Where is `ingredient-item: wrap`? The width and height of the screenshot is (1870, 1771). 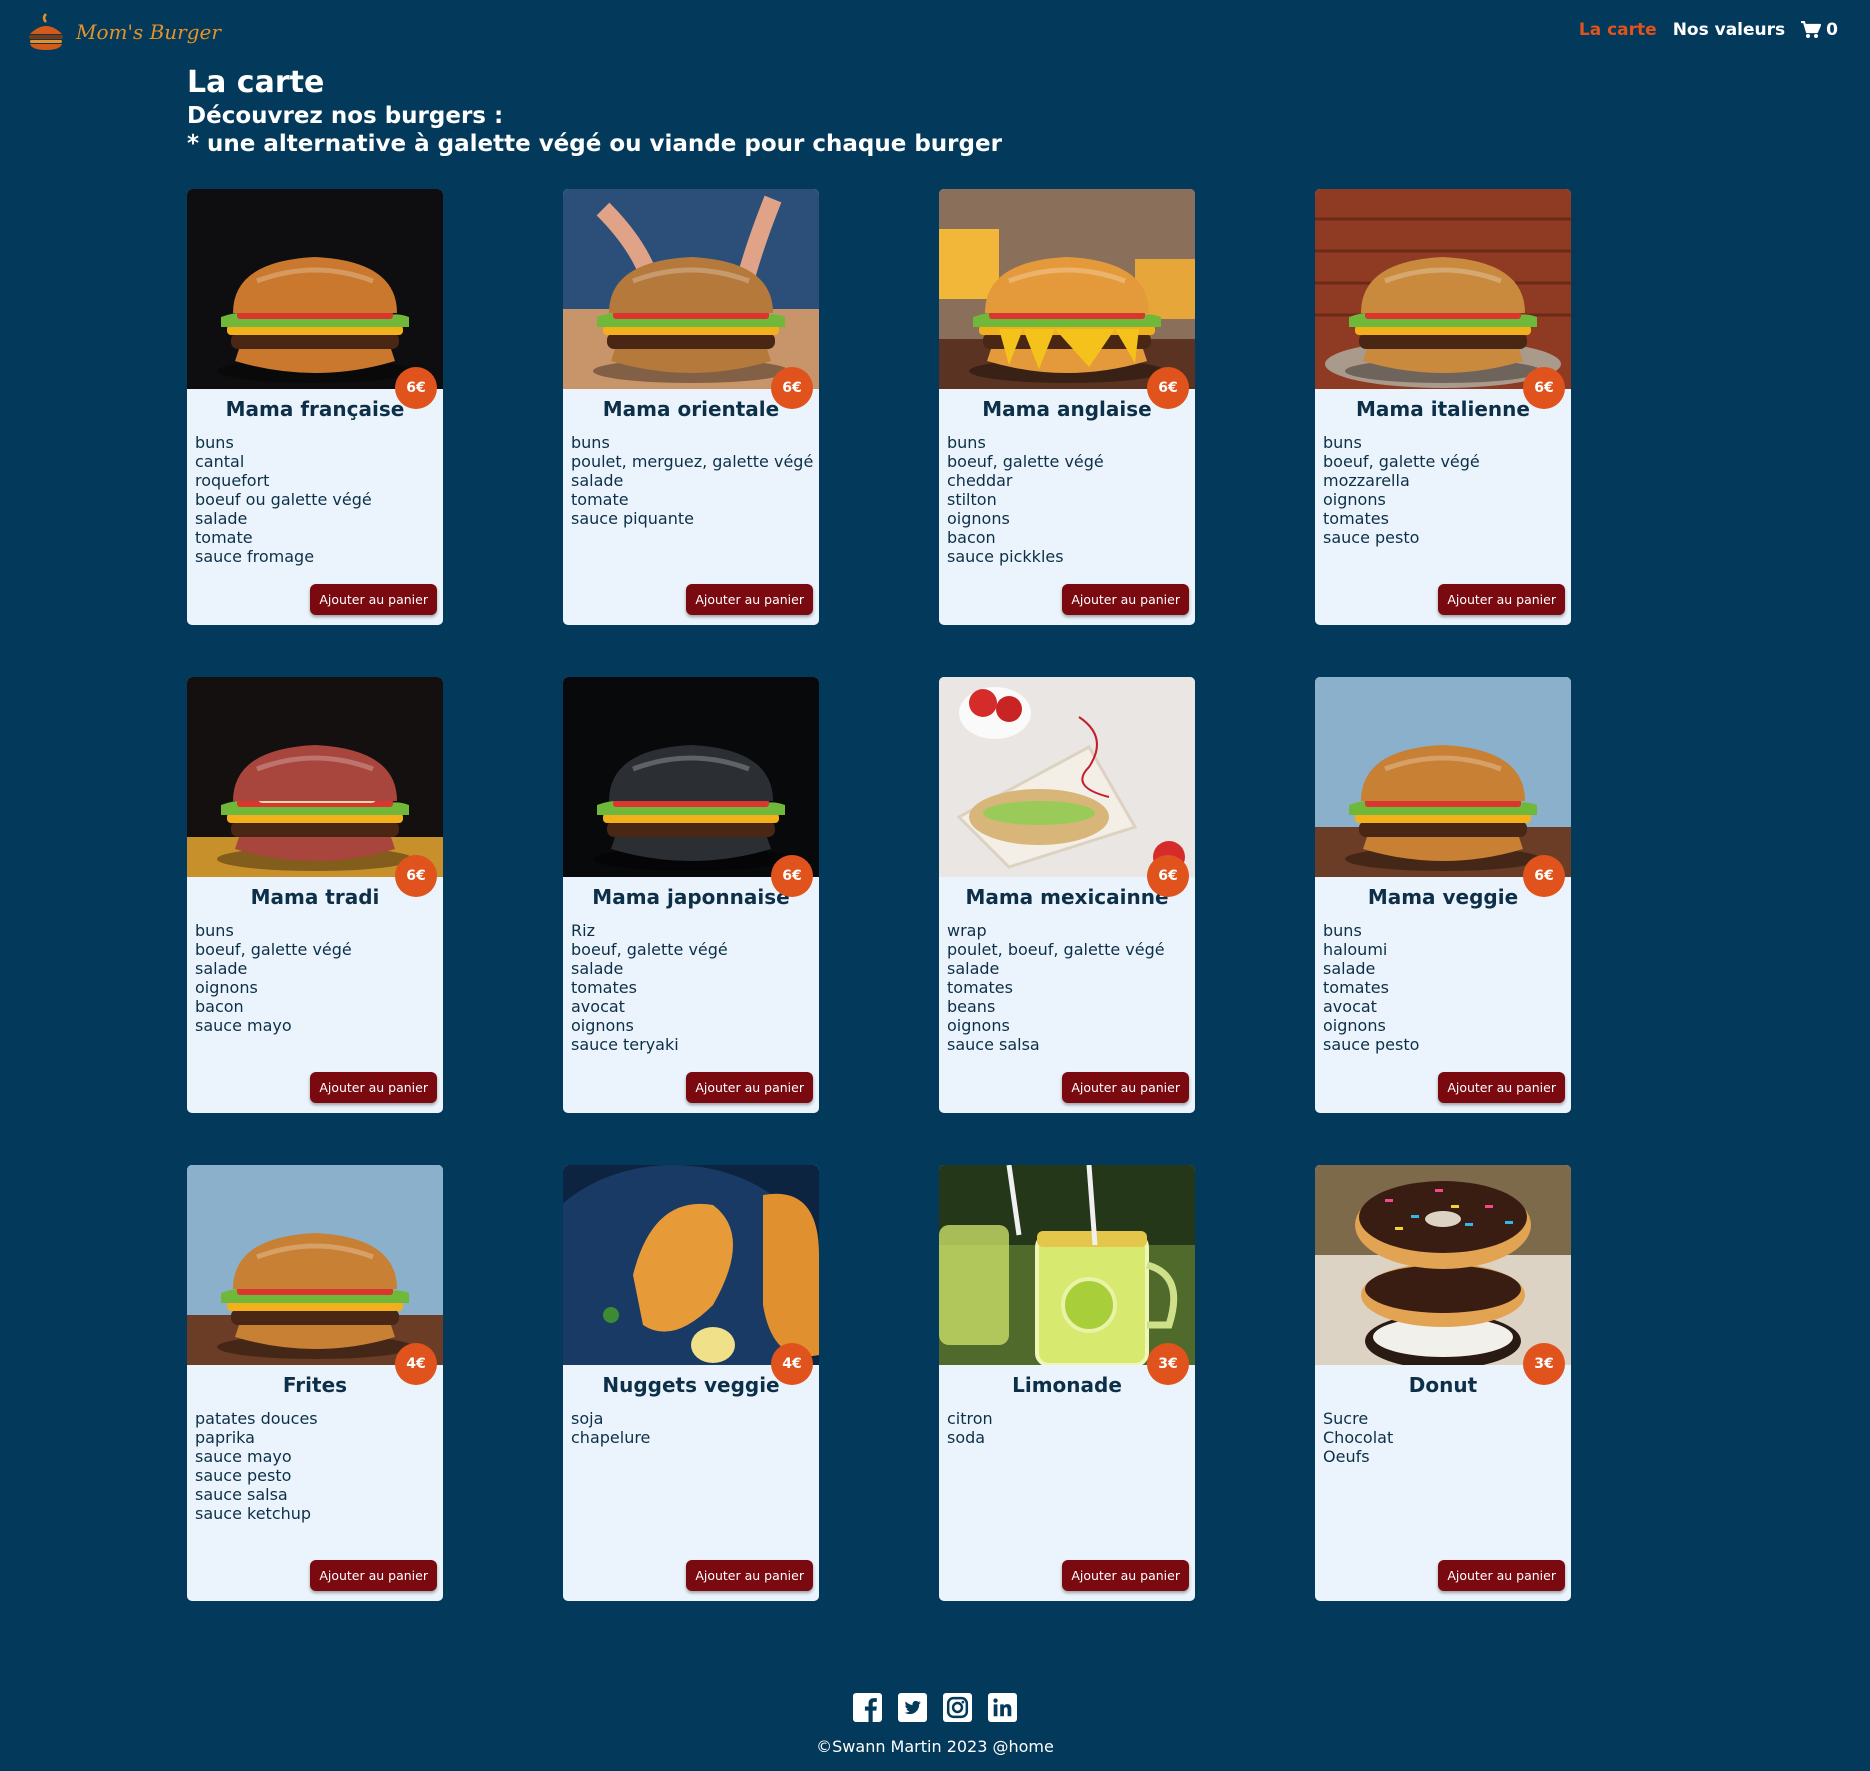 ingredient-item: wrap is located at coordinates (967, 930).